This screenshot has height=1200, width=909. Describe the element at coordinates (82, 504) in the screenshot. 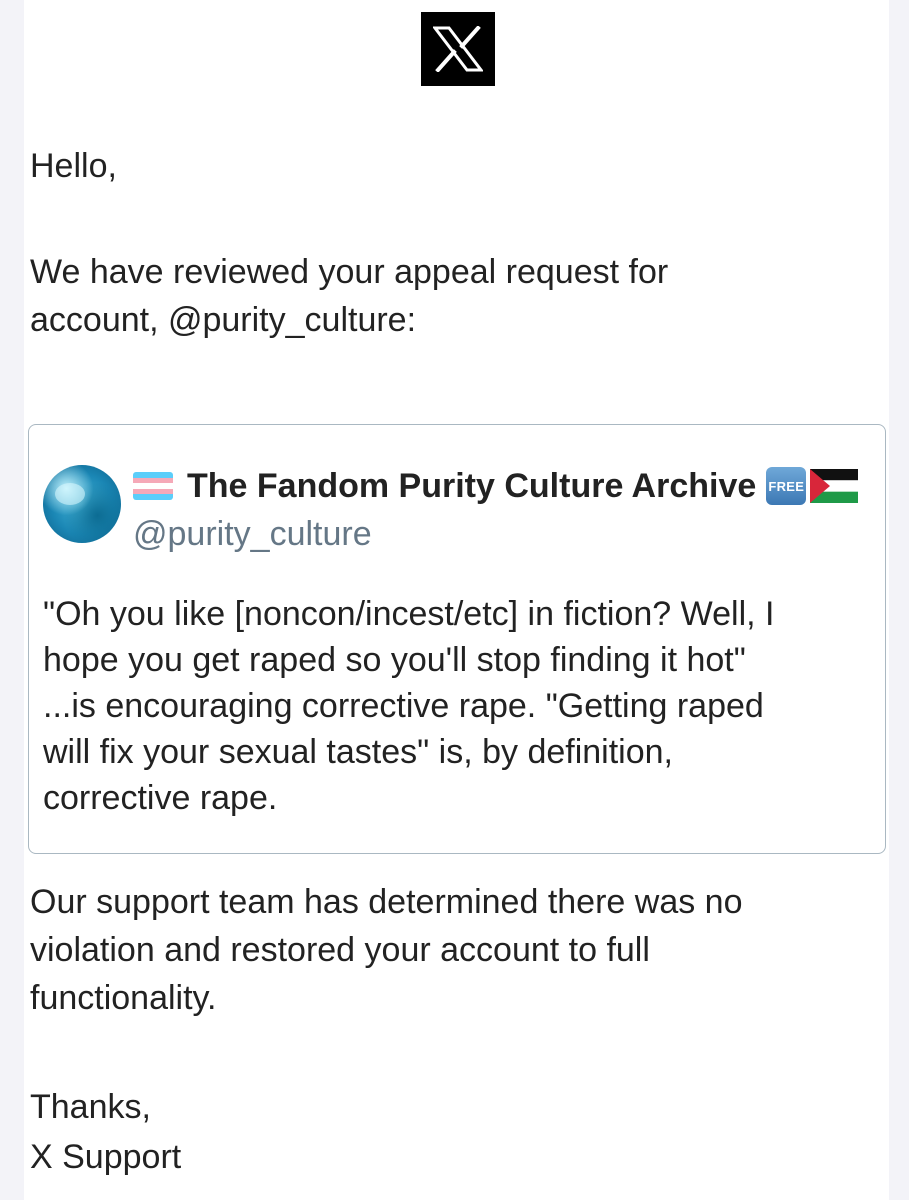

I see `profile-avatar` at that location.